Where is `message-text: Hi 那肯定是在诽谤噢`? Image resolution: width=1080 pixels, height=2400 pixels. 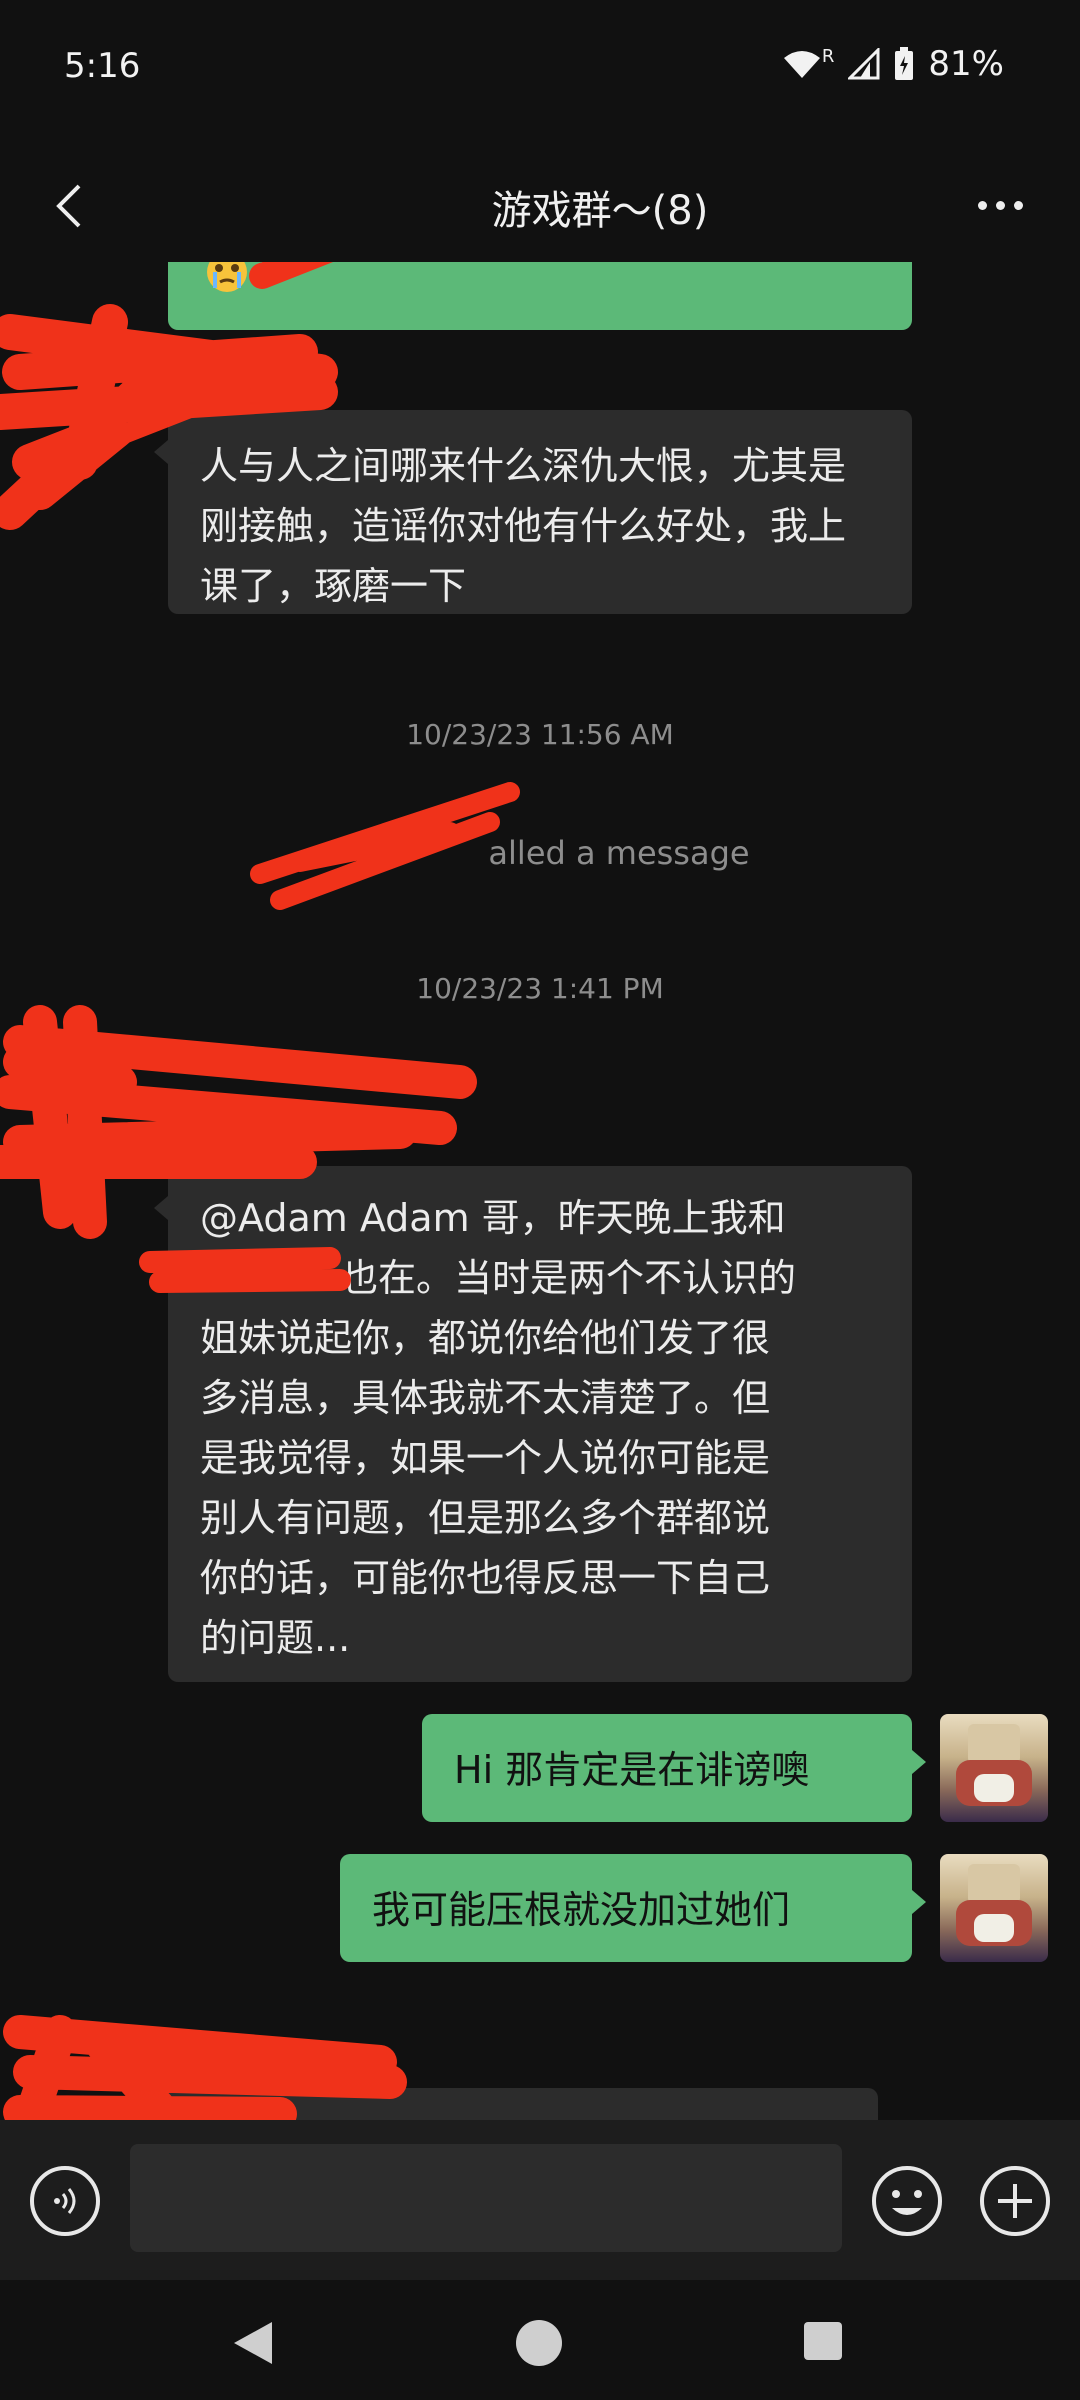 message-text: Hi 那肯定是在诽谤噢 is located at coordinates (632, 1770).